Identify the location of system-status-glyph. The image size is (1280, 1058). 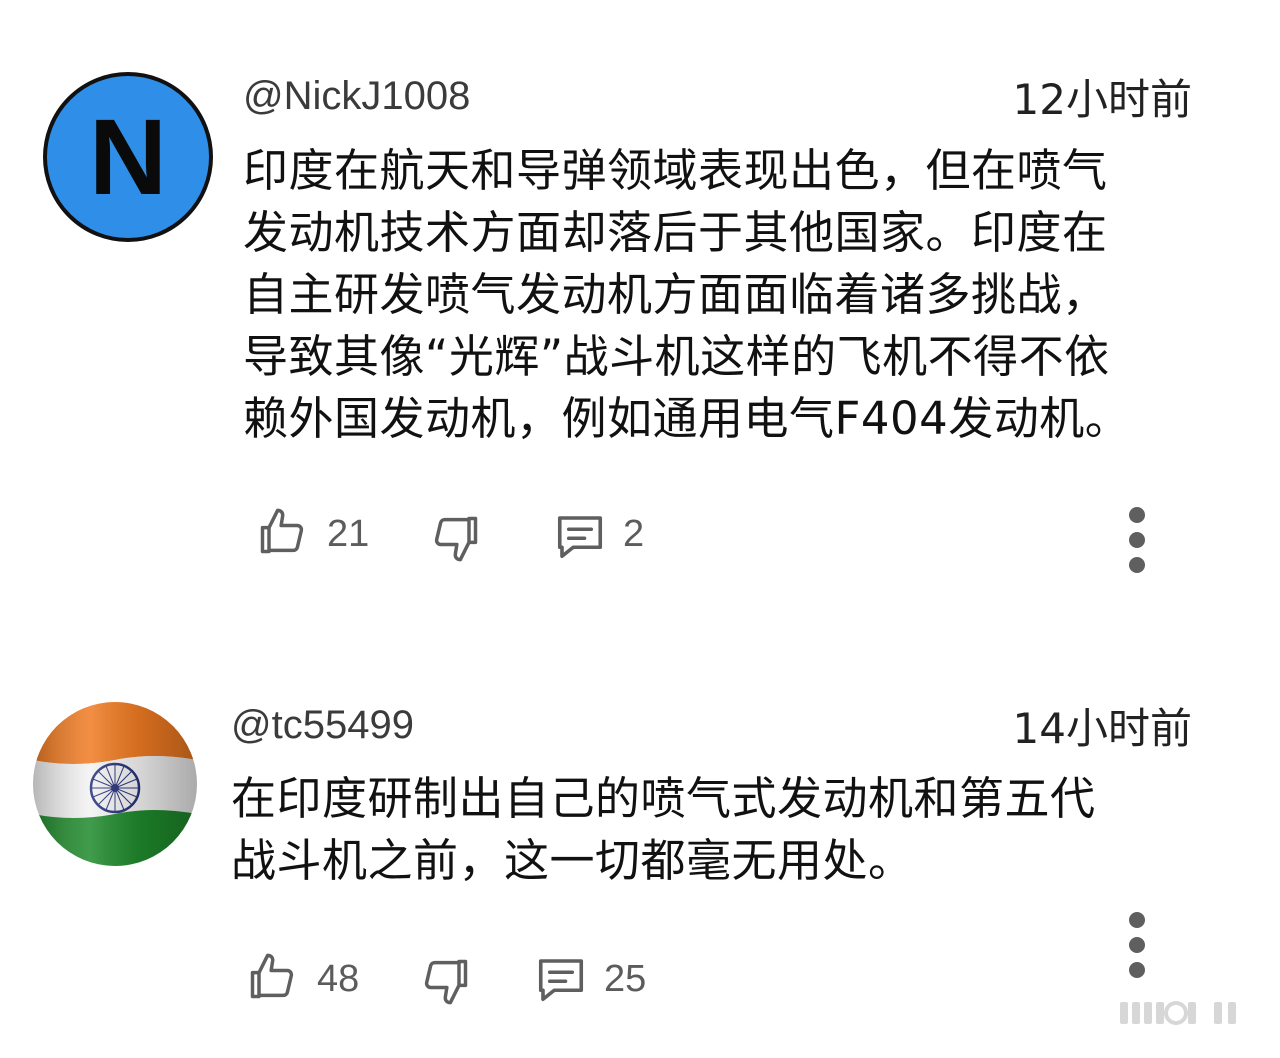
(1178, 1013).